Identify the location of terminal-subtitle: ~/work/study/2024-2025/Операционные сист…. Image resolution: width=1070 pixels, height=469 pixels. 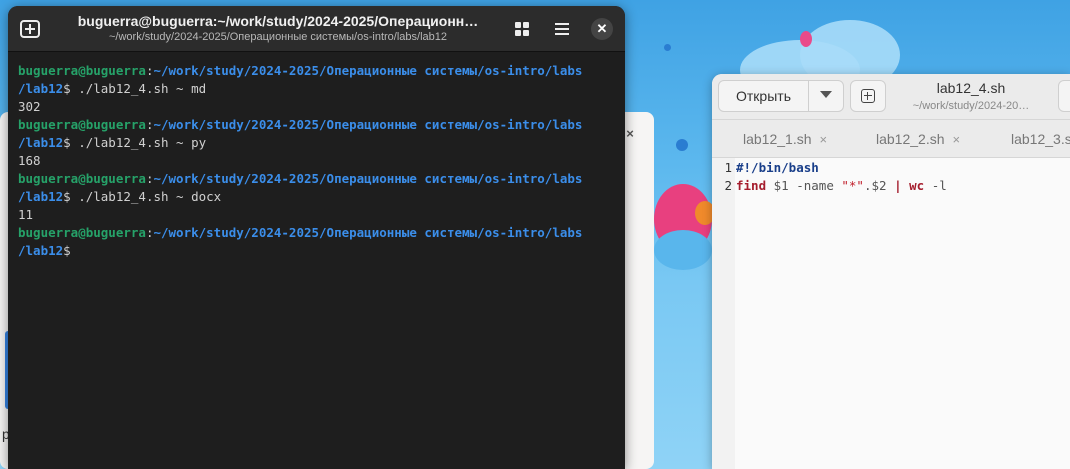
(277, 37).